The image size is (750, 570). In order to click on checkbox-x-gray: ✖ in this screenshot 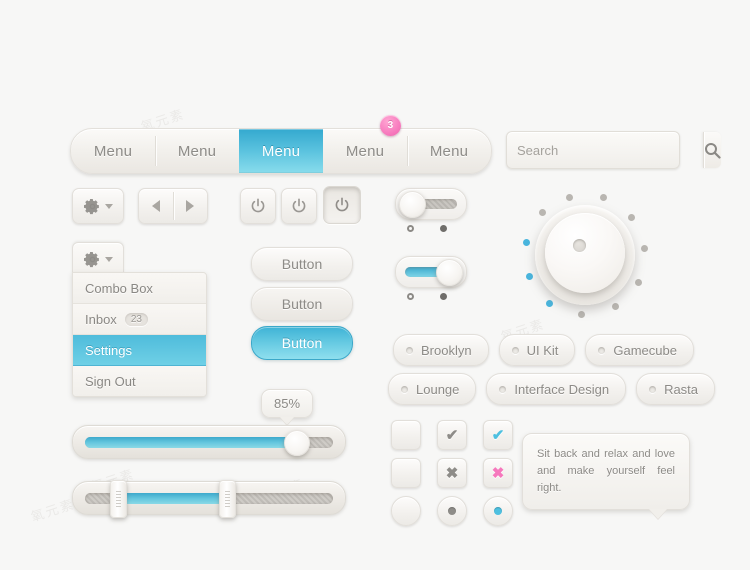, I will do `click(452, 473)`.